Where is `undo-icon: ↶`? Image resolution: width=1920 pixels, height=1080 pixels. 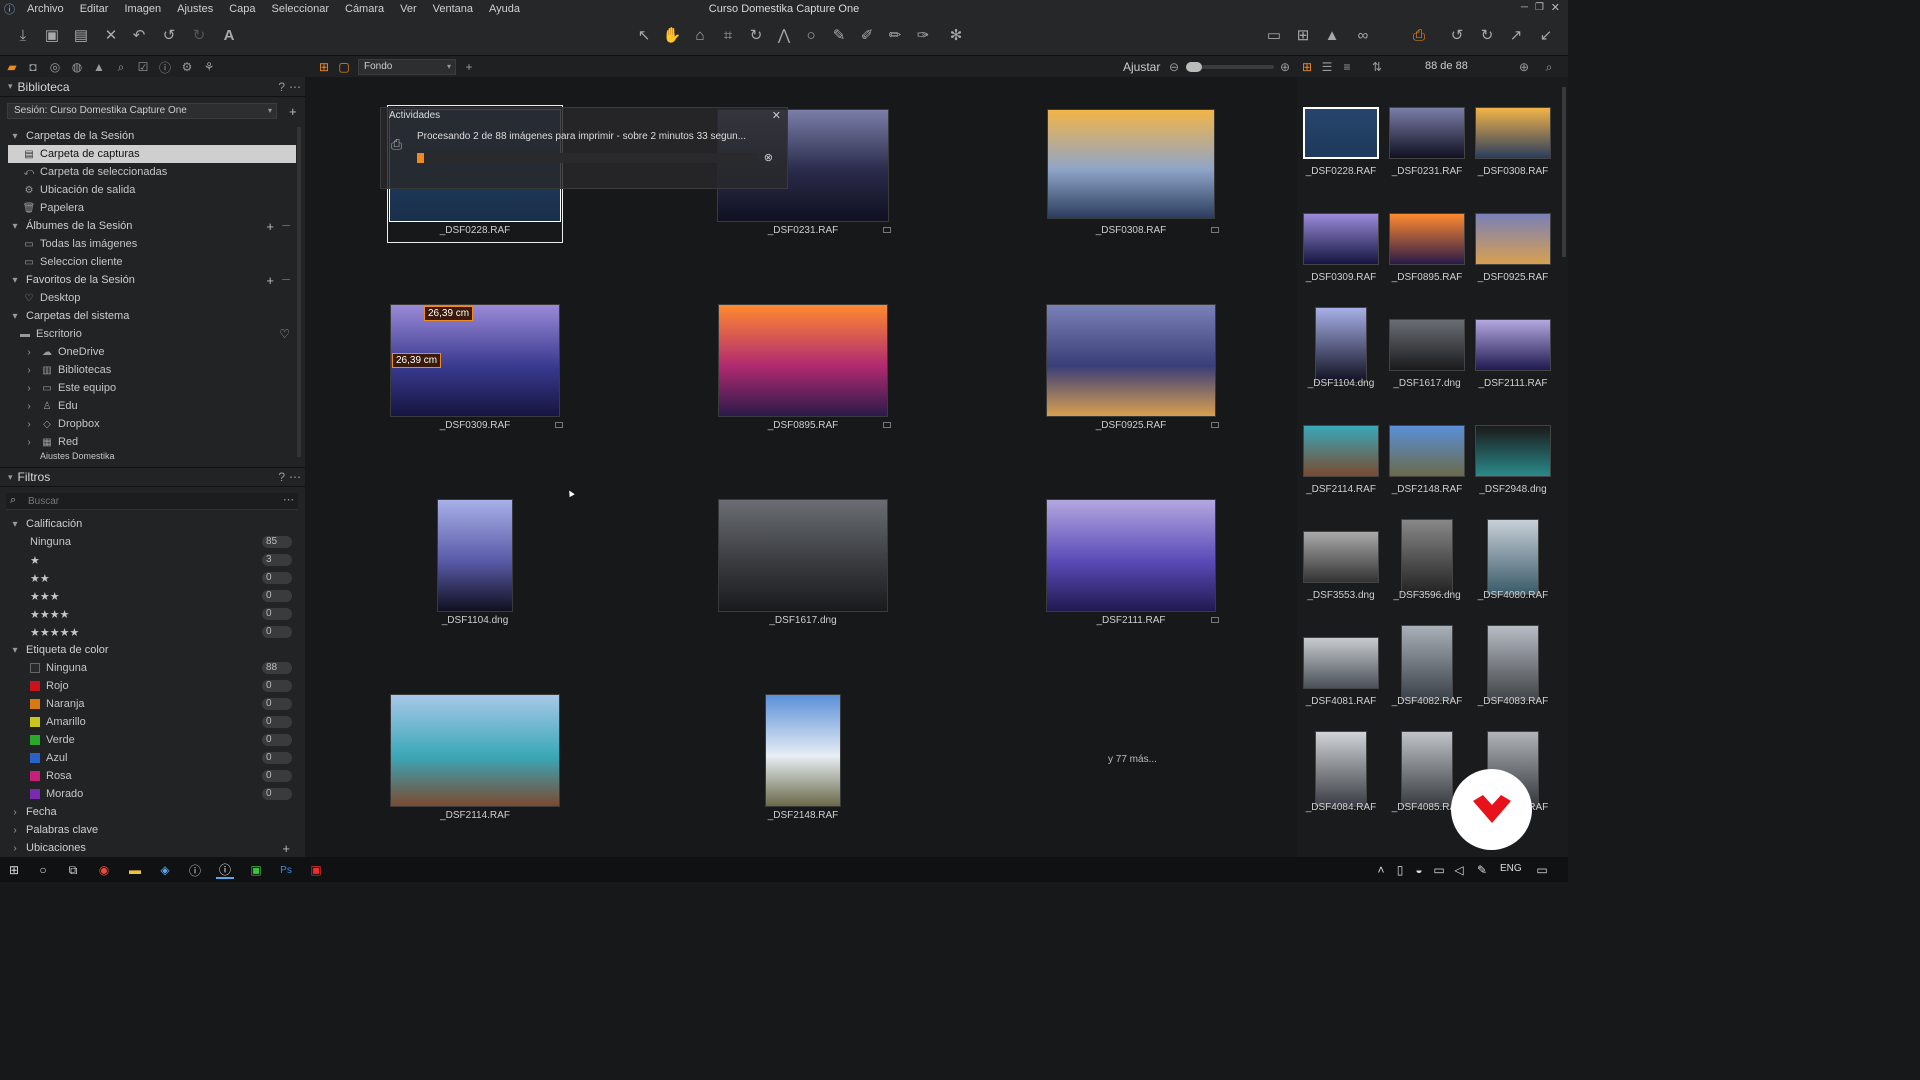 undo-icon: ↶ is located at coordinates (139, 35).